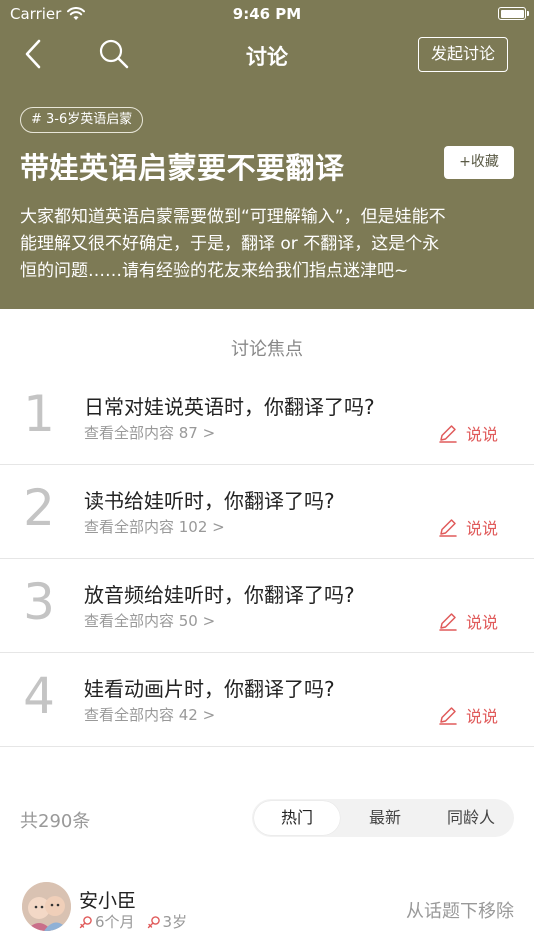  I want to click on child-age: 6个月, so click(115, 922).